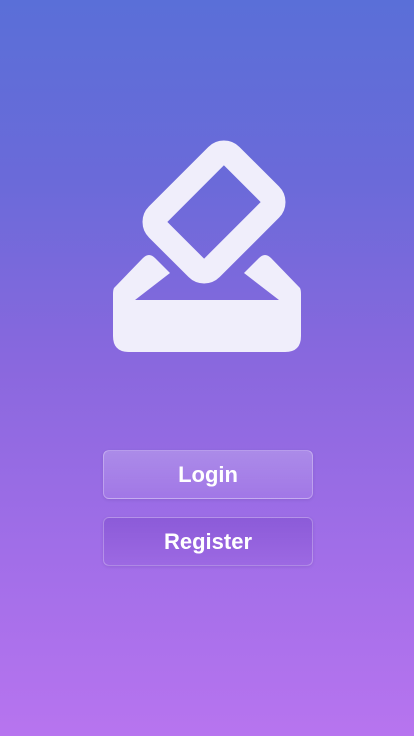 The height and width of the screenshot is (736, 414). I want to click on app-logo, so click(207, 248).